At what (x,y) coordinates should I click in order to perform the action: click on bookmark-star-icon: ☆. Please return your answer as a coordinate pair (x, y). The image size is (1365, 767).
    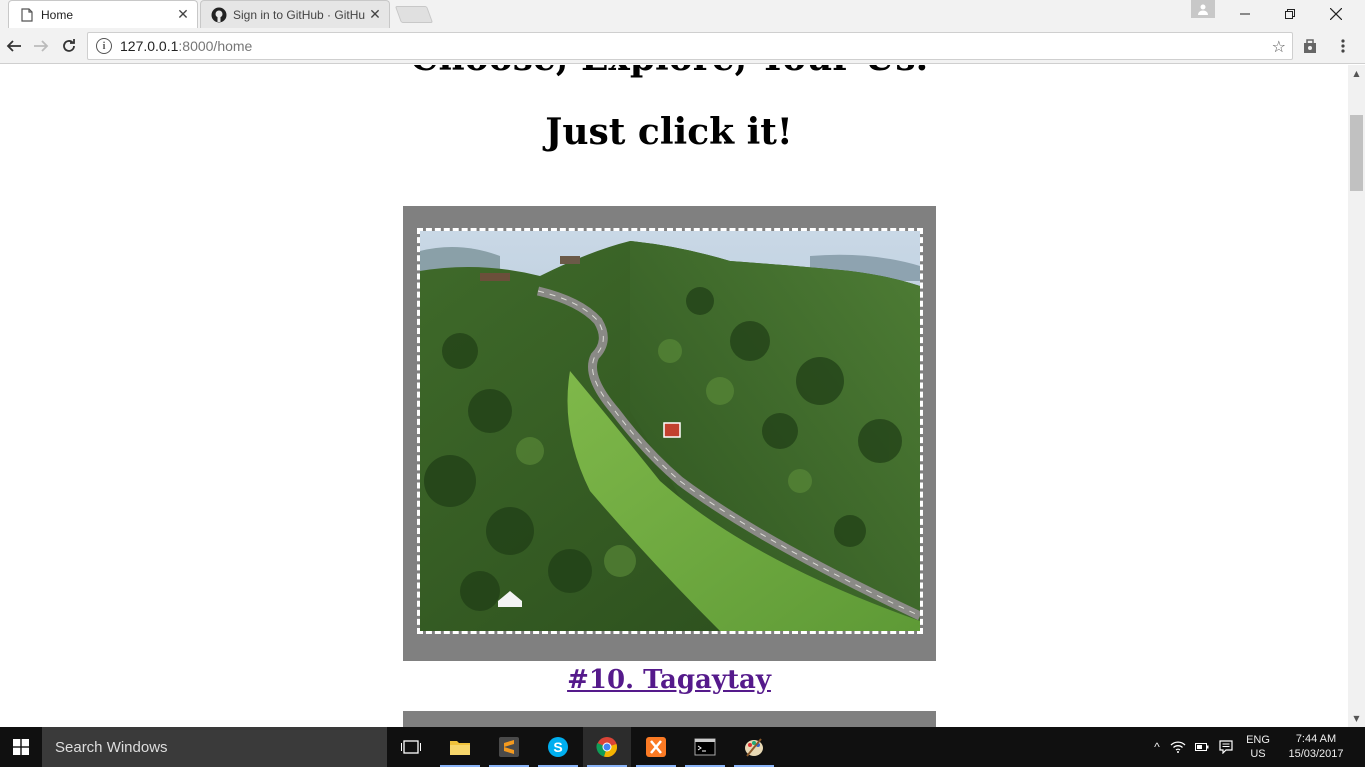
    Looking at the image, I should click on (1279, 46).